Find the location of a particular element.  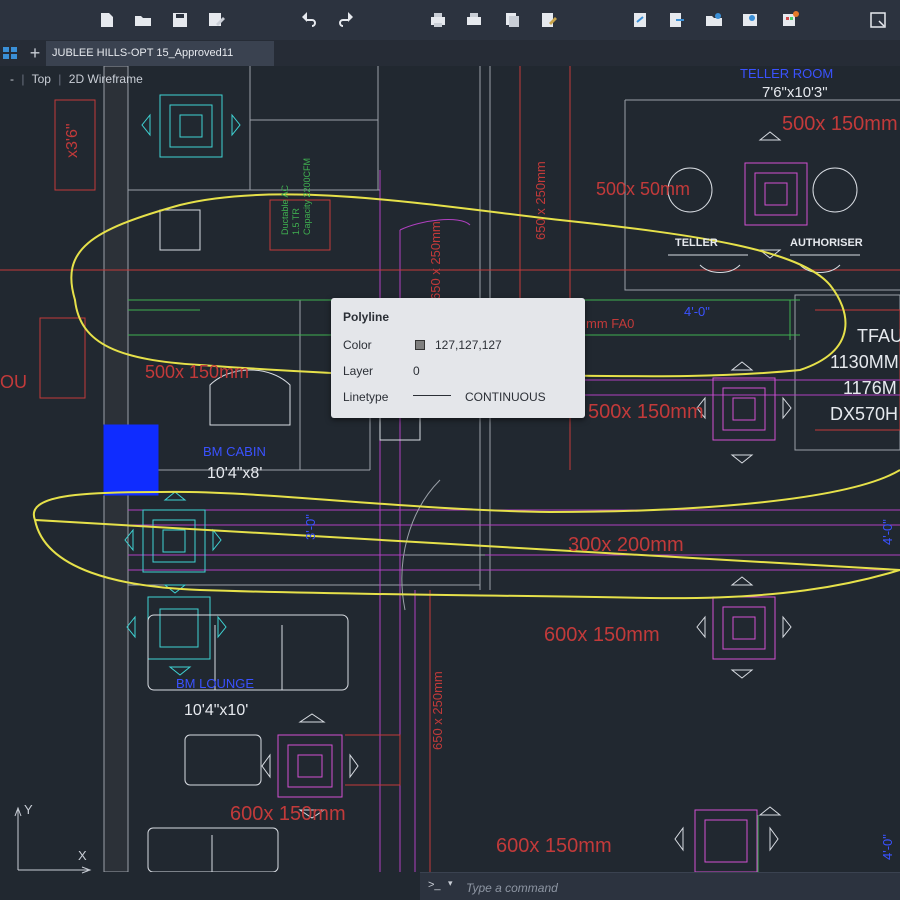

new-tab-plus-icon: + is located at coordinates (35, 53).